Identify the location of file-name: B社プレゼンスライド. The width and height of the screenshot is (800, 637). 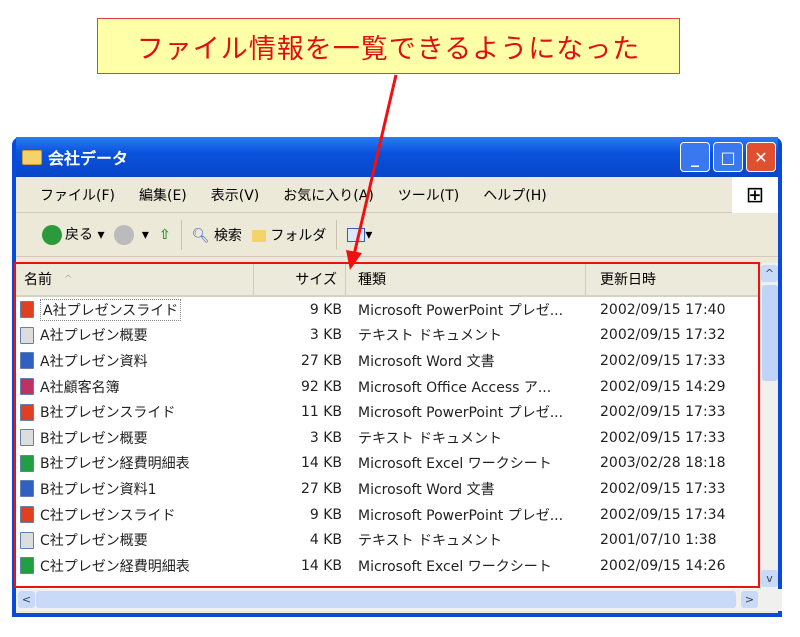
(108, 413).